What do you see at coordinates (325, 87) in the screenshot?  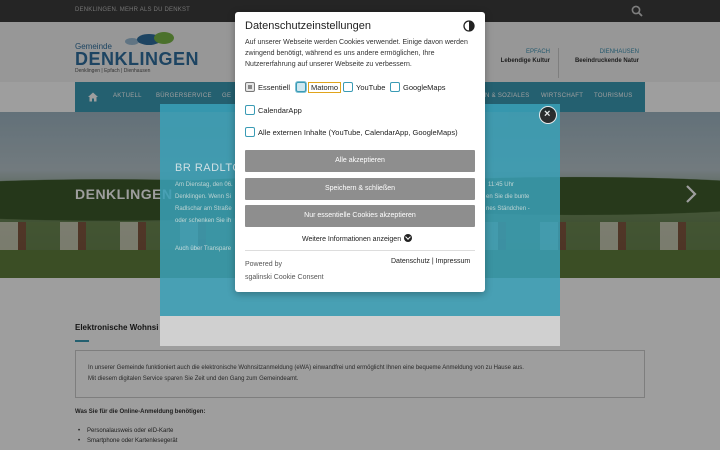 I see `checkbox-label: Matomo` at bounding box center [325, 87].